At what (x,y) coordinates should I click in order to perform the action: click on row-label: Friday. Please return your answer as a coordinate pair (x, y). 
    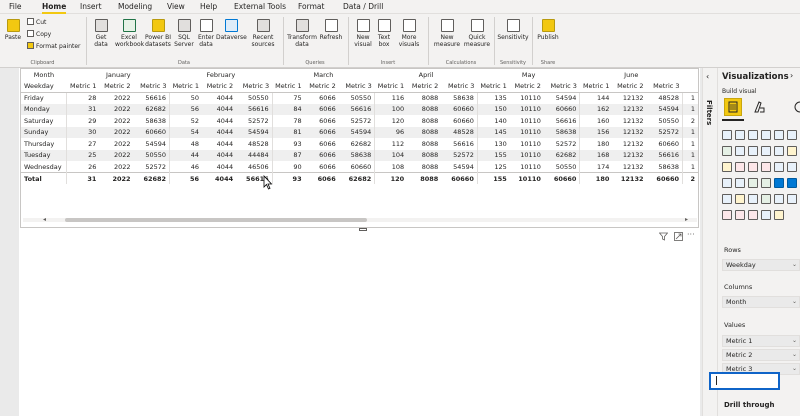
    Looking at the image, I should click on (44, 98).